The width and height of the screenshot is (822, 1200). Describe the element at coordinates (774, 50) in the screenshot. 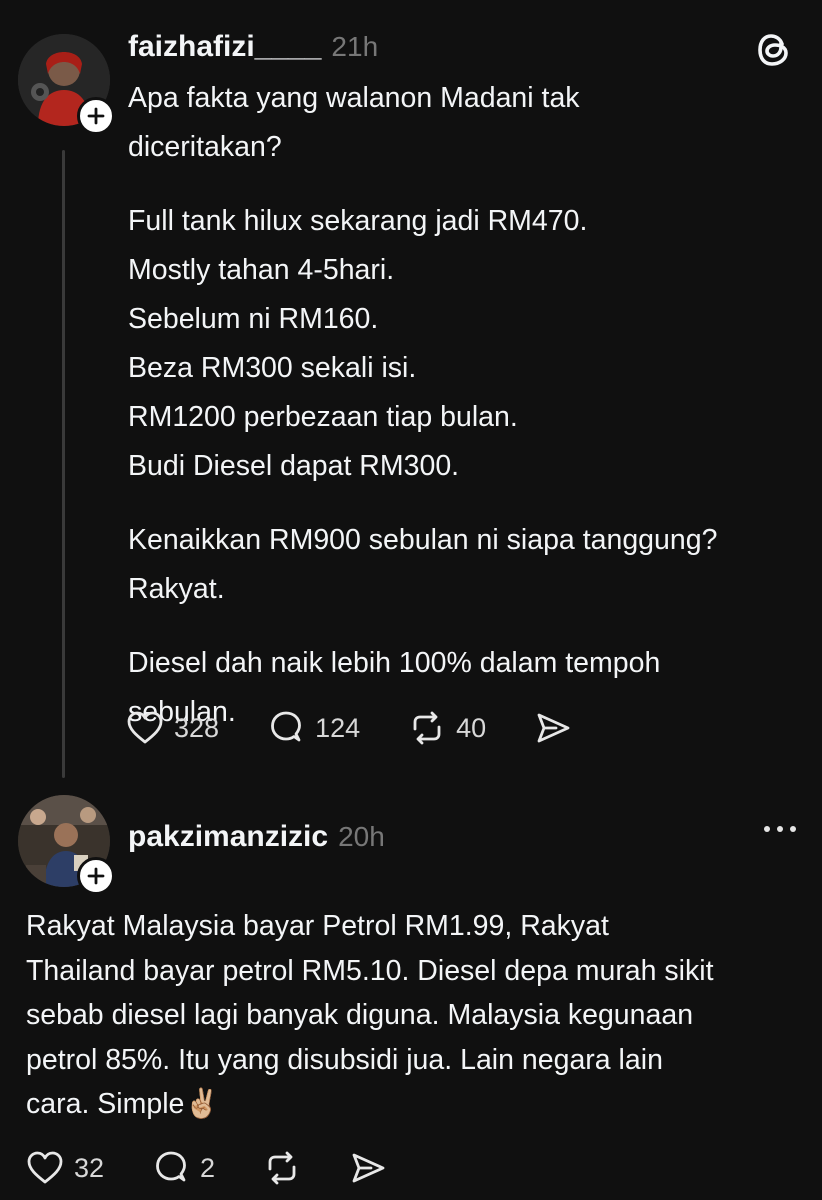

I see `threads-logo-icon` at that location.